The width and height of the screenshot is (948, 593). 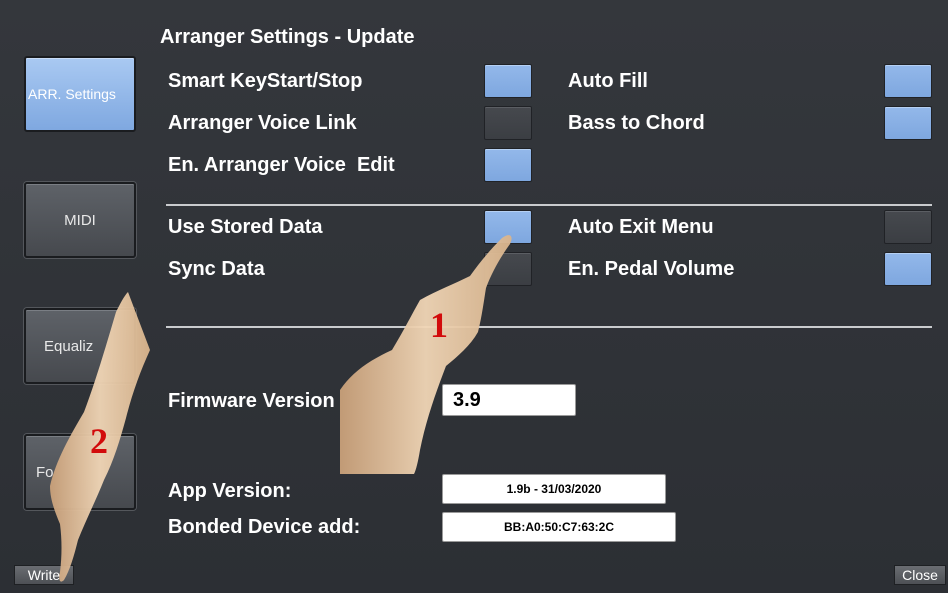 What do you see at coordinates (99, 441) in the screenshot?
I see `step-marker-2: 2` at bounding box center [99, 441].